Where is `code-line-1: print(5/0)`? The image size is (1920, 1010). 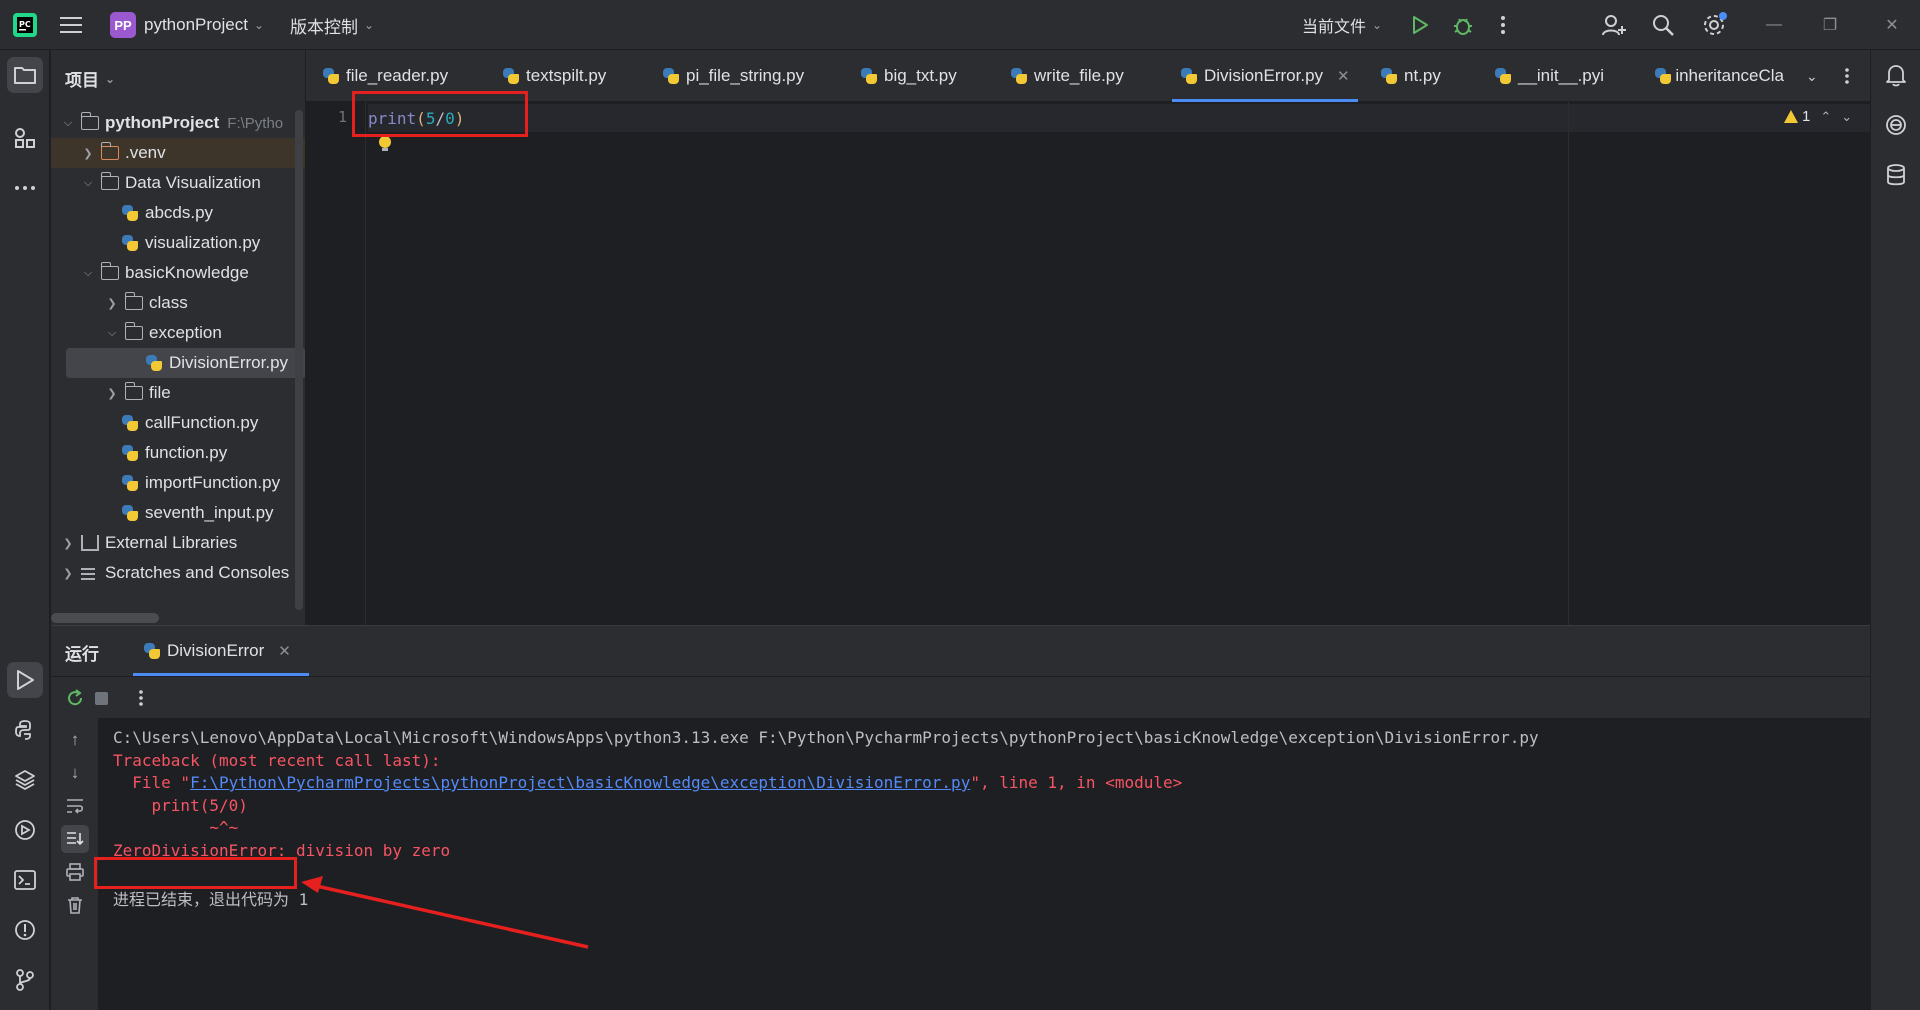 code-line-1: print(5/0) is located at coordinates (416, 118).